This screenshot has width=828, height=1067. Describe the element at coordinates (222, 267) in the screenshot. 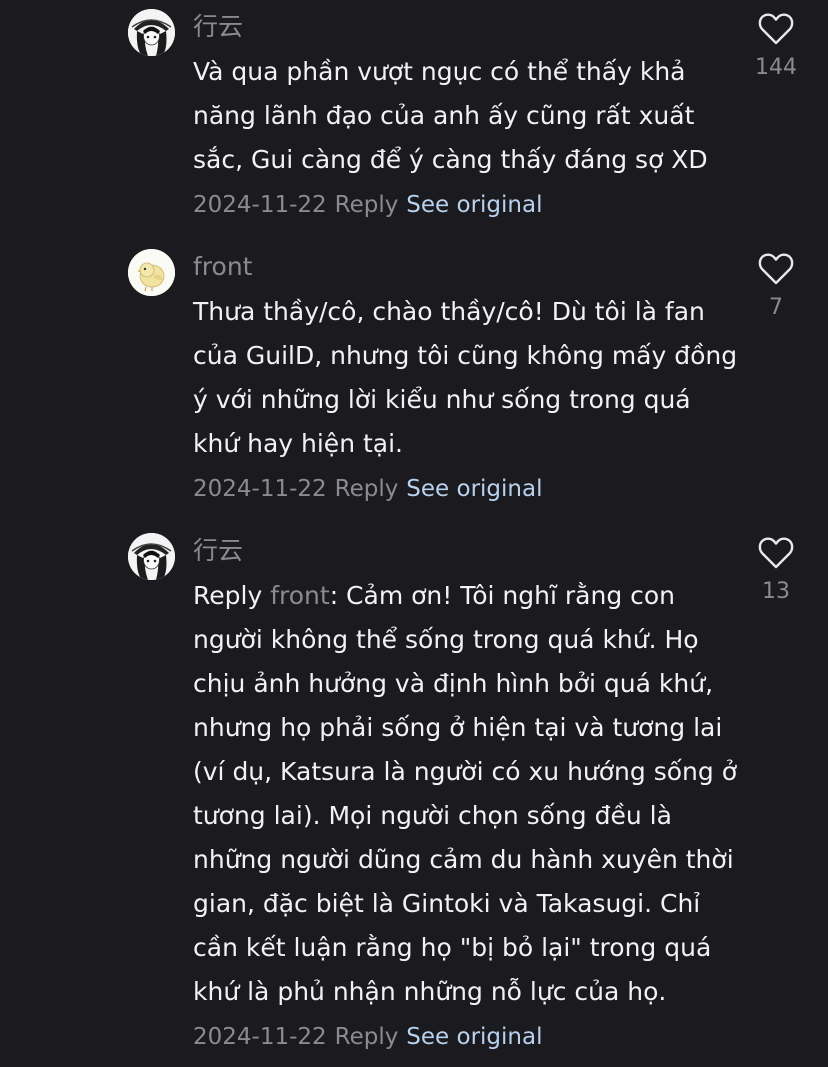

I see `comment-username: front` at that location.